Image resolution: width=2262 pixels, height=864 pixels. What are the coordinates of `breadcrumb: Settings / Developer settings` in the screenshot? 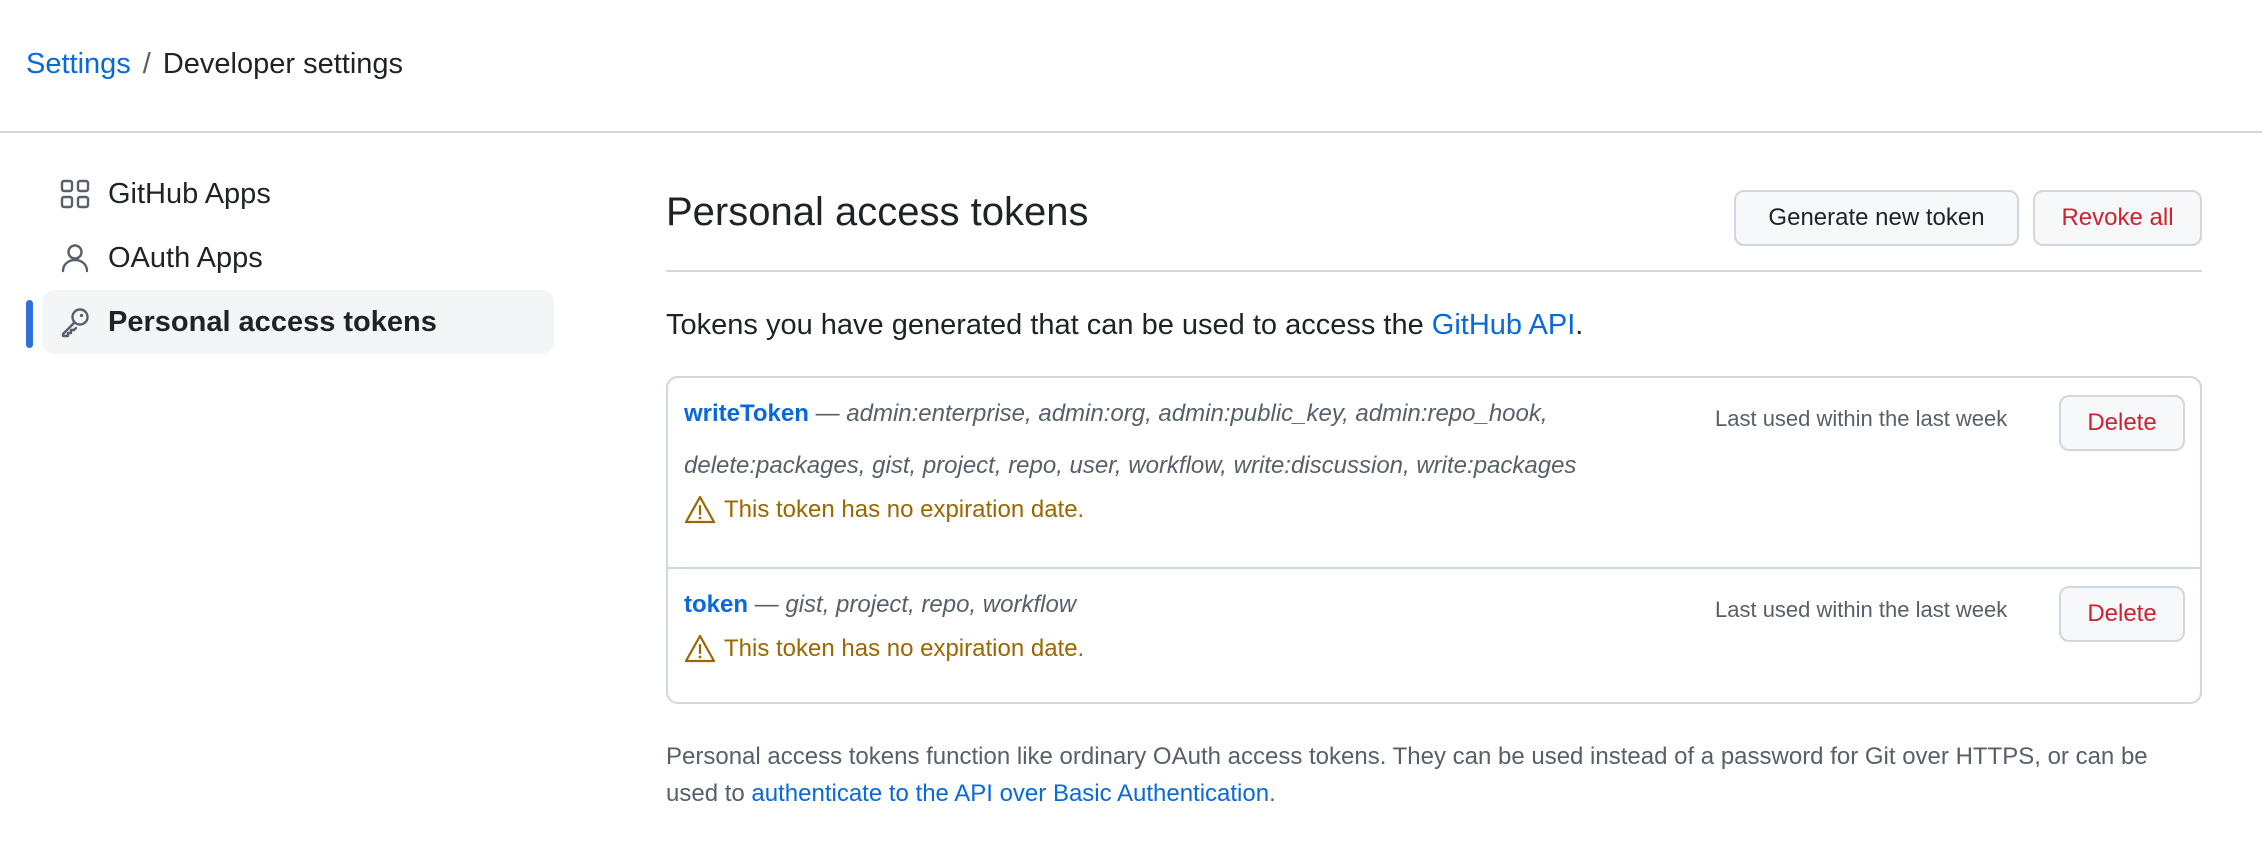 It's located at (214, 64).